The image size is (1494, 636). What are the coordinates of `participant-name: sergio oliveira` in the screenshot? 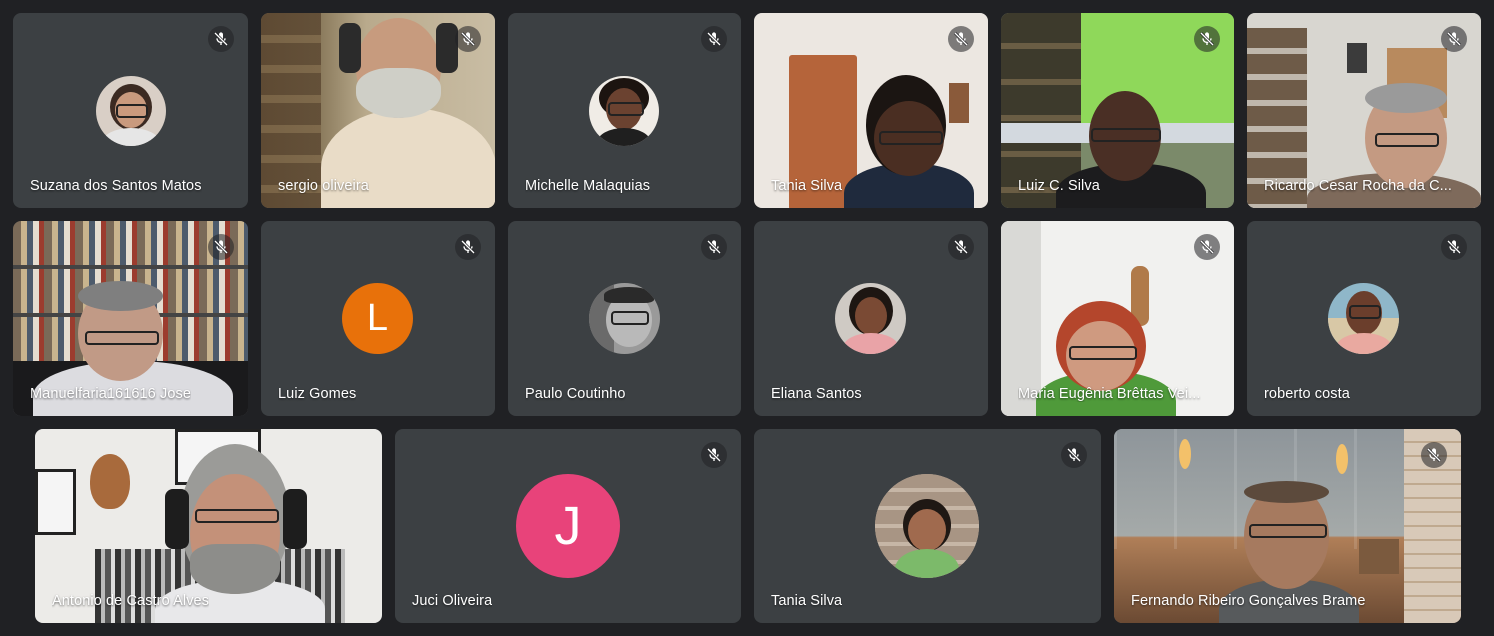 It's located at (323, 186).